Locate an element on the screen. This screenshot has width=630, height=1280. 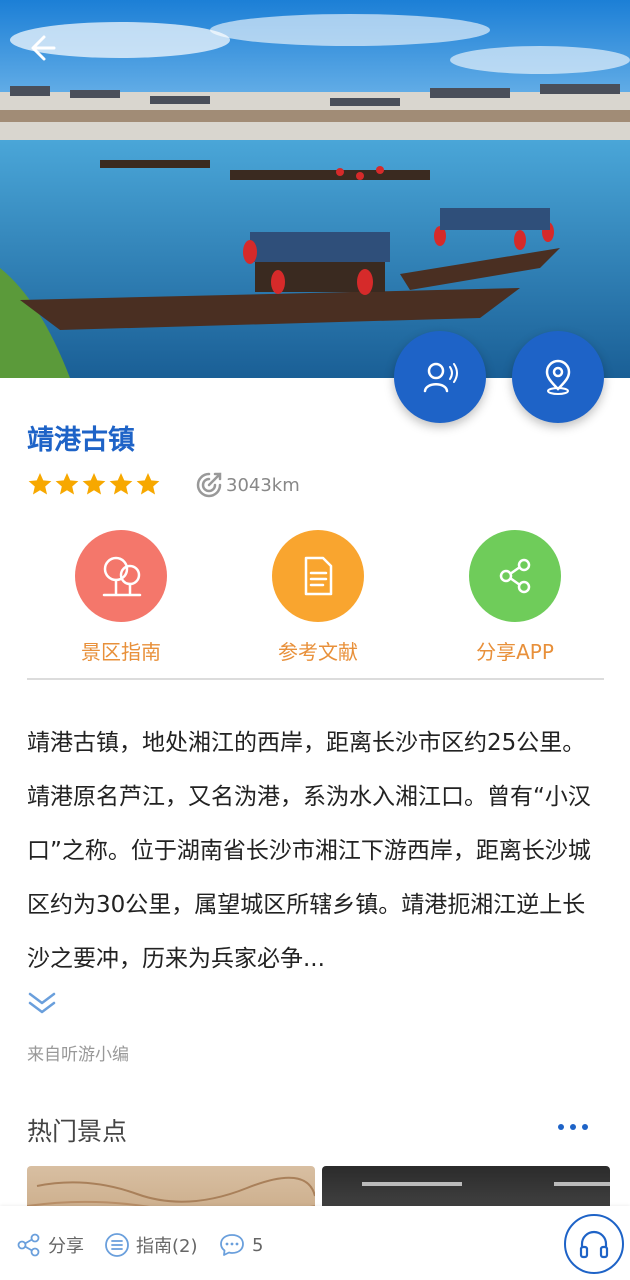
distance-info: 3043km is located at coordinates (247, 485).